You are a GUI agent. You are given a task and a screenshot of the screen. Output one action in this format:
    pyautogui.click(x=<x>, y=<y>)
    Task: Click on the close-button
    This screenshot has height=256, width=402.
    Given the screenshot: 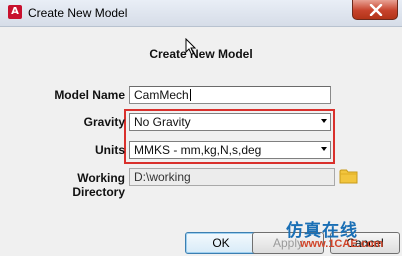 What is the action you would take?
    pyautogui.click(x=375, y=10)
    